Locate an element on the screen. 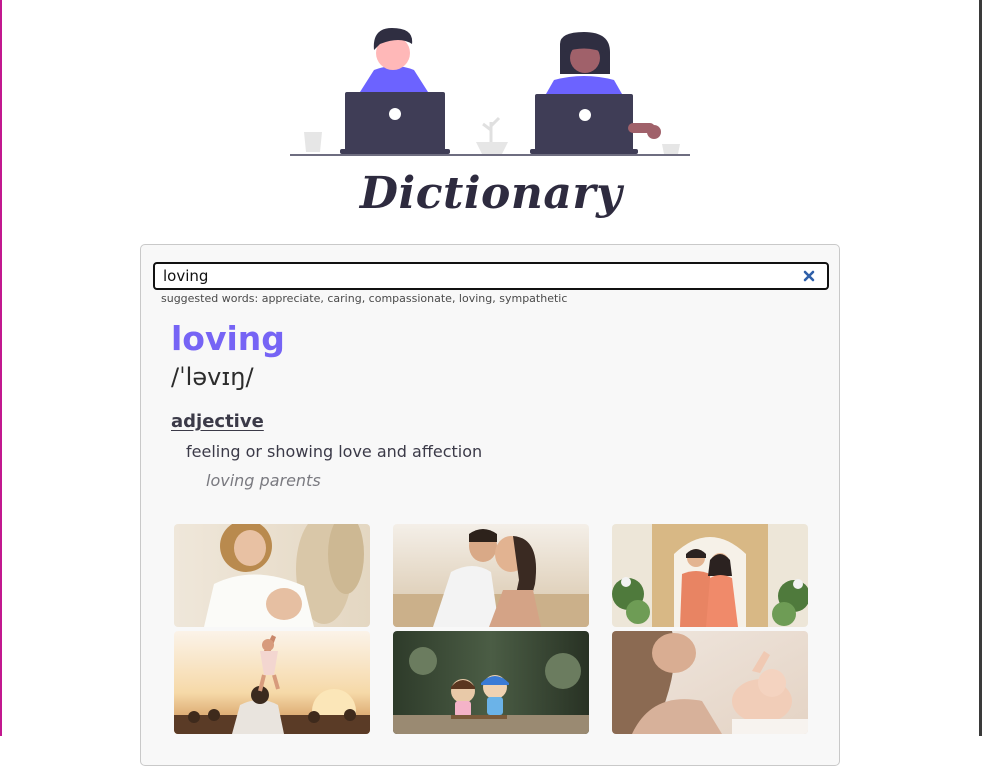 The image size is (982, 766). couple-kissing-photo is located at coordinates (491, 575).